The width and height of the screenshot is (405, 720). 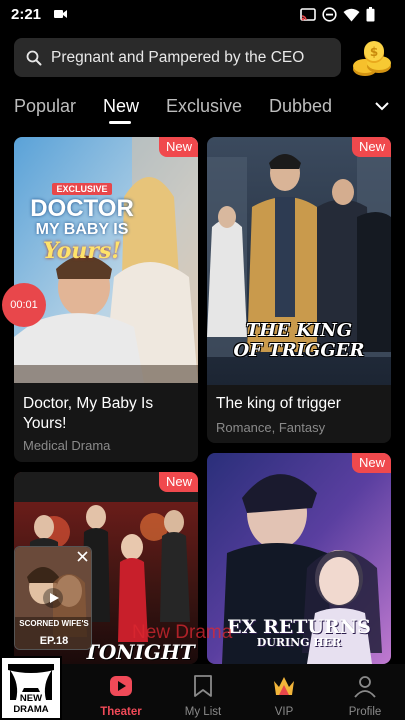 I want to click on watermark: New Drama, so click(x=182, y=632).